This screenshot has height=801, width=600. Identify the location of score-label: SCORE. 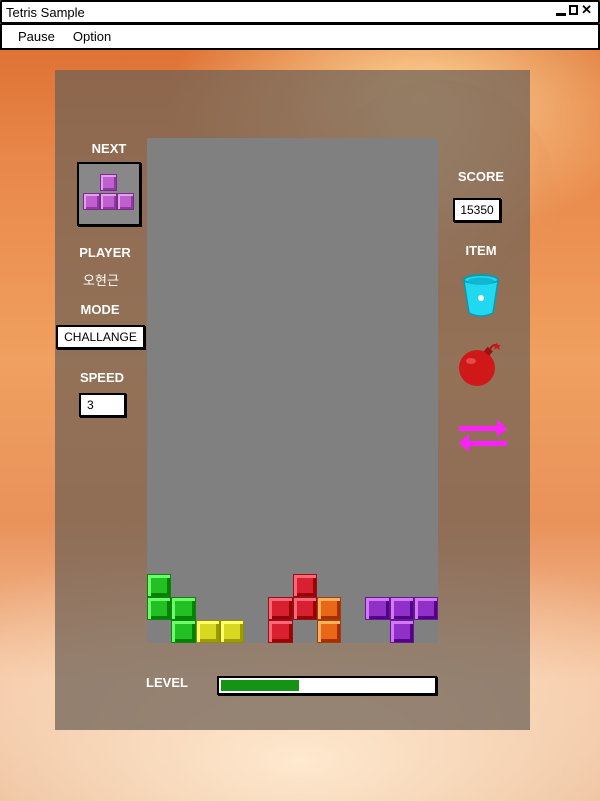
(481, 176).